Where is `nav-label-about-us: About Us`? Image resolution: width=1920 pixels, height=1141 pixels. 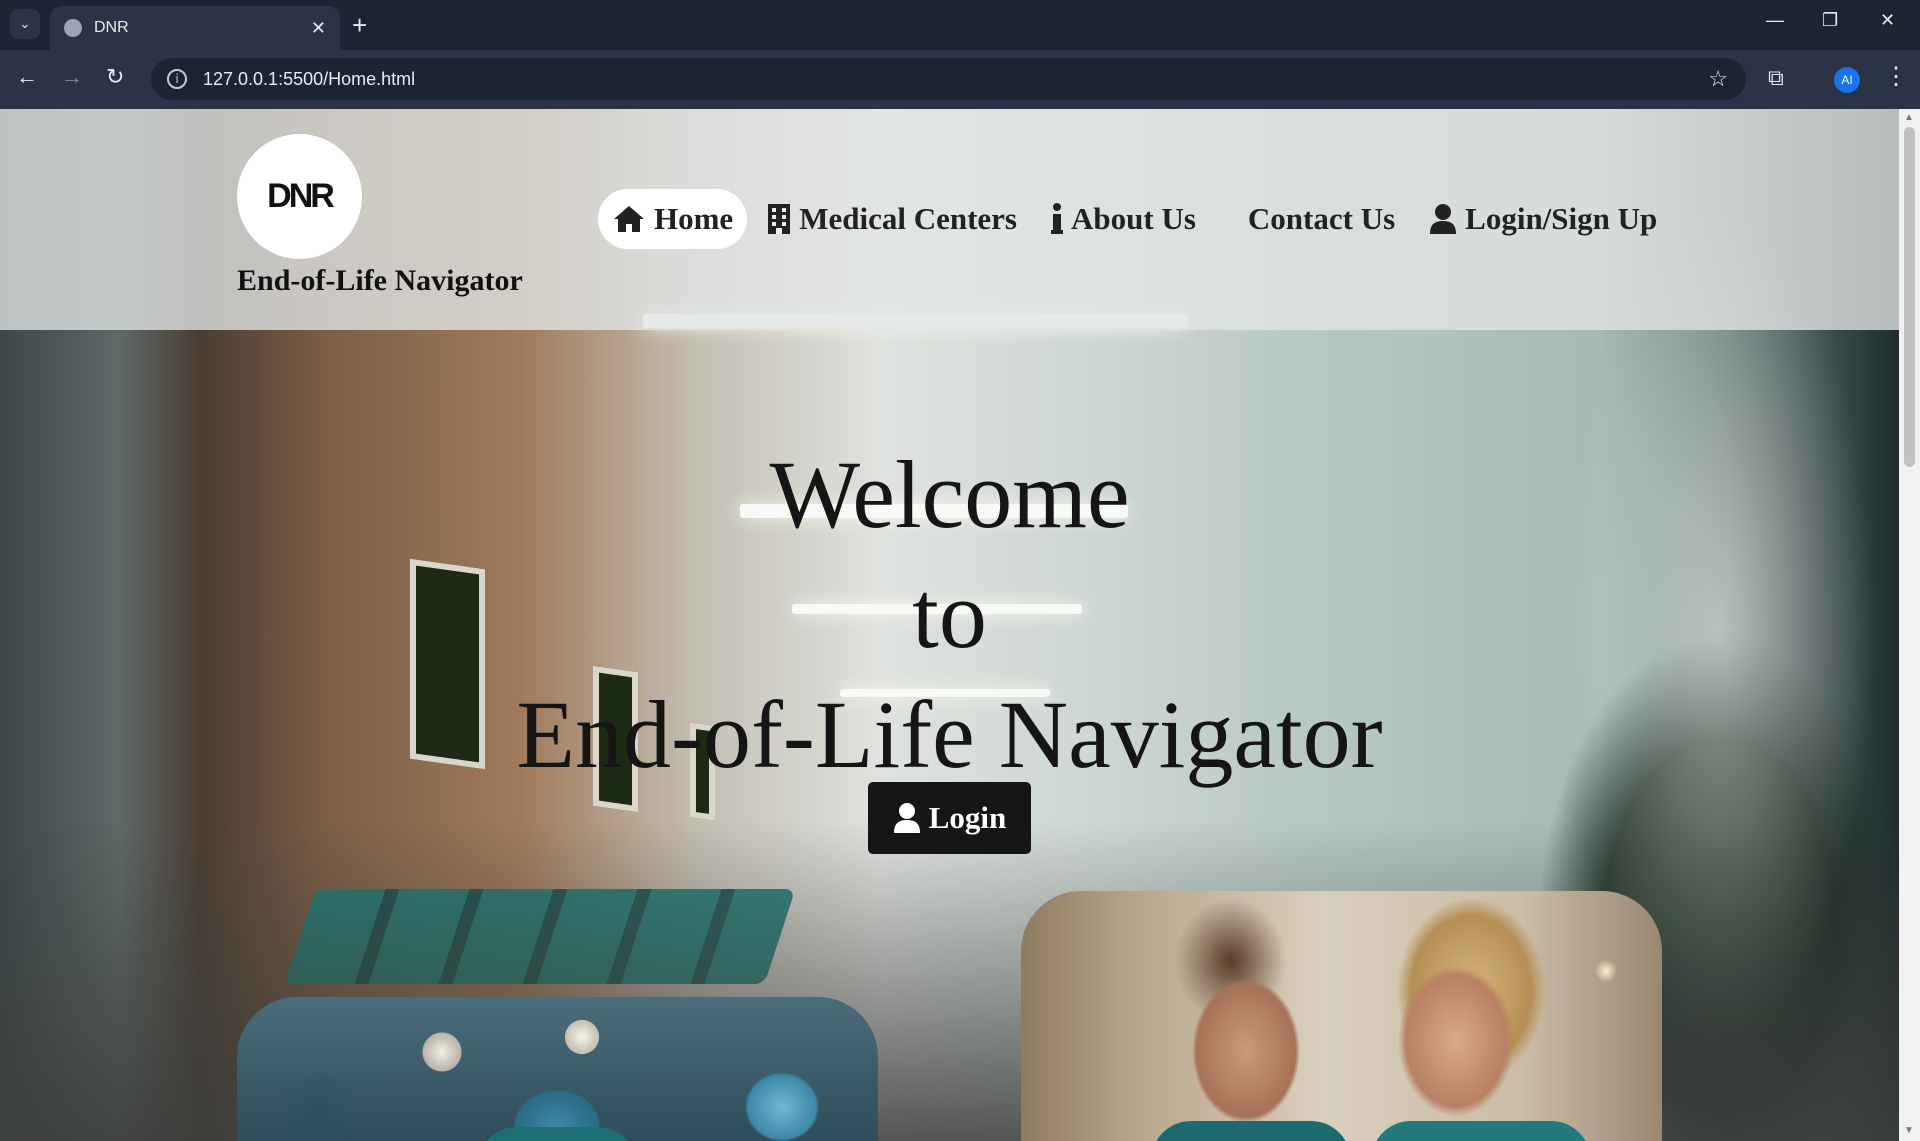
nav-label-about-us: About Us is located at coordinates (1133, 218).